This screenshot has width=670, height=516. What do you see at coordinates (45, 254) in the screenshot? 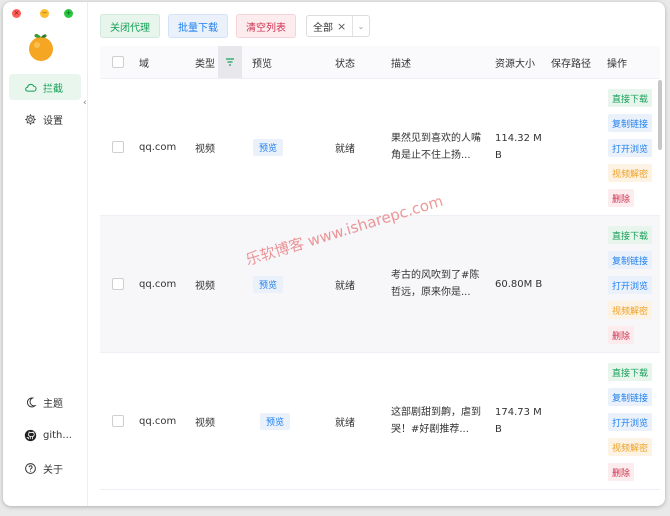
I see `sidebar: 拦截 设置 ‹ 主题 gith... 关于` at bounding box center [45, 254].